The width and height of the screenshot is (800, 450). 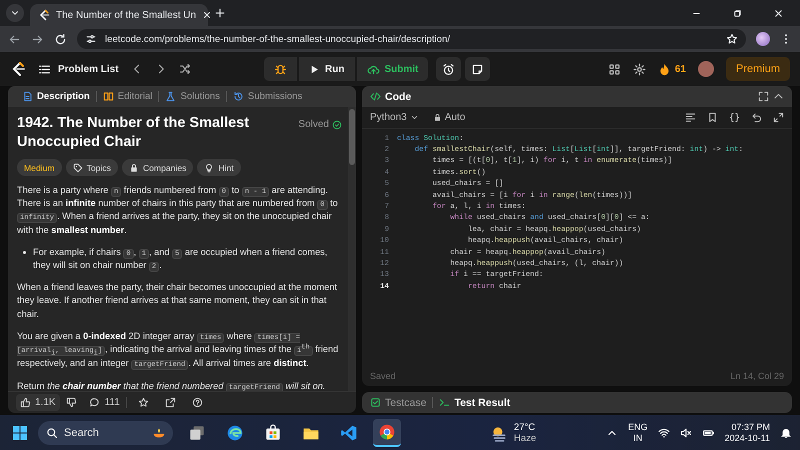 What do you see at coordinates (398, 96) in the screenshot?
I see `panel-title: Code` at bounding box center [398, 96].